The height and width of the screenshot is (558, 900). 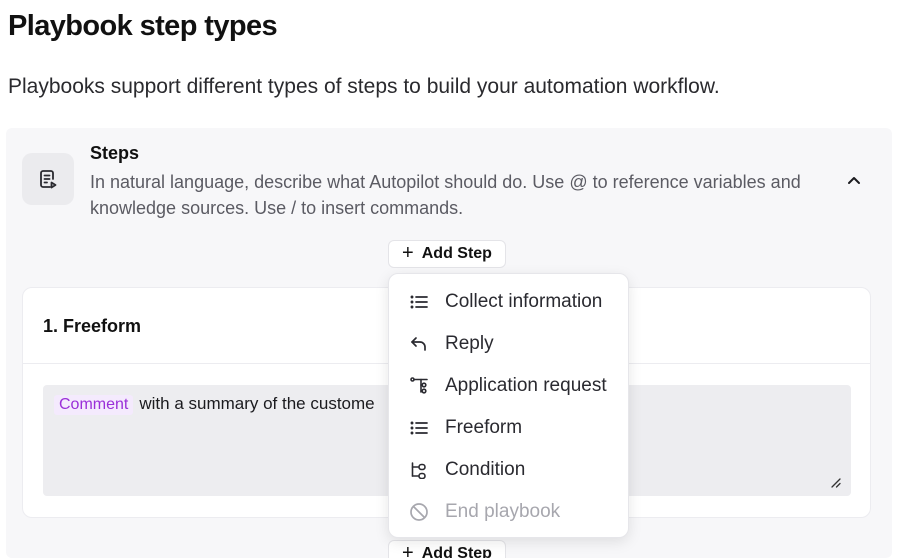 What do you see at coordinates (456, 551) in the screenshot?
I see `add-step-bottom-label: Add Step` at bounding box center [456, 551].